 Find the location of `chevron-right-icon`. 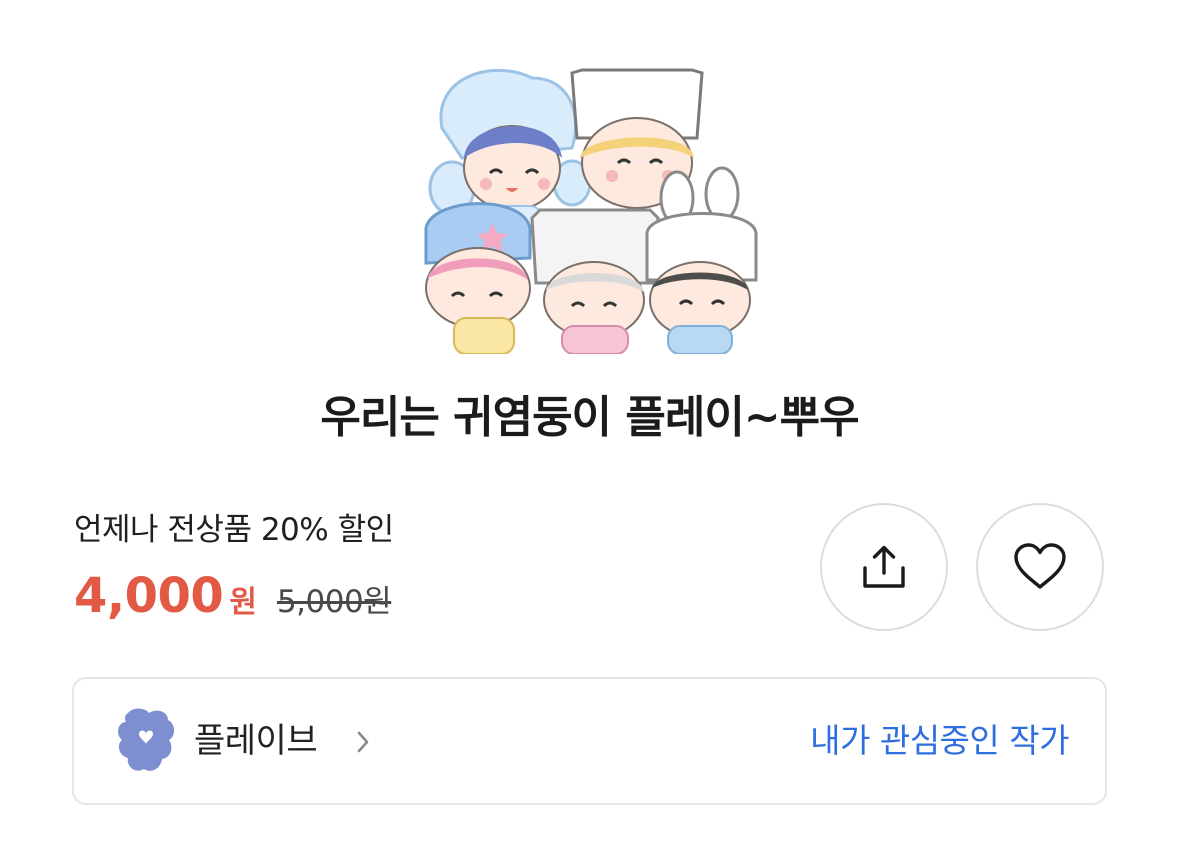

chevron-right-icon is located at coordinates (363, 744).